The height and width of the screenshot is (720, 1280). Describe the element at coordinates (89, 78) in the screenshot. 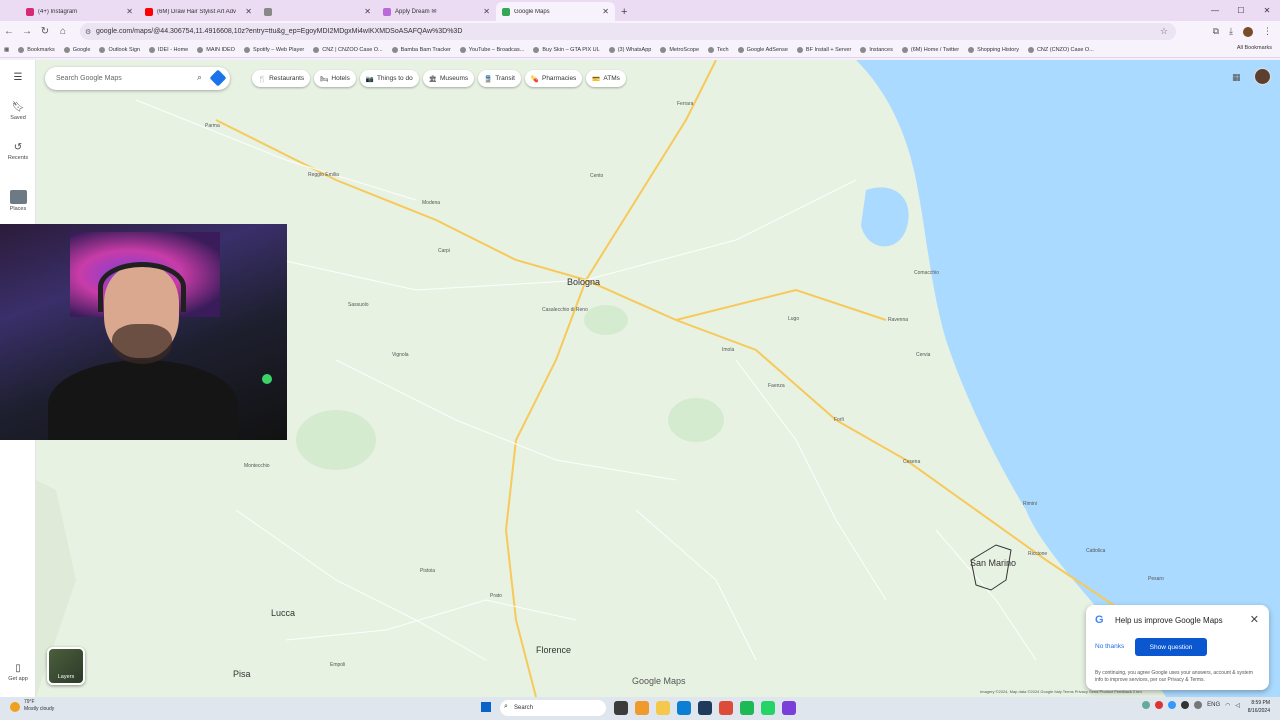

I see `search-input: Search Google Maps` at that location.